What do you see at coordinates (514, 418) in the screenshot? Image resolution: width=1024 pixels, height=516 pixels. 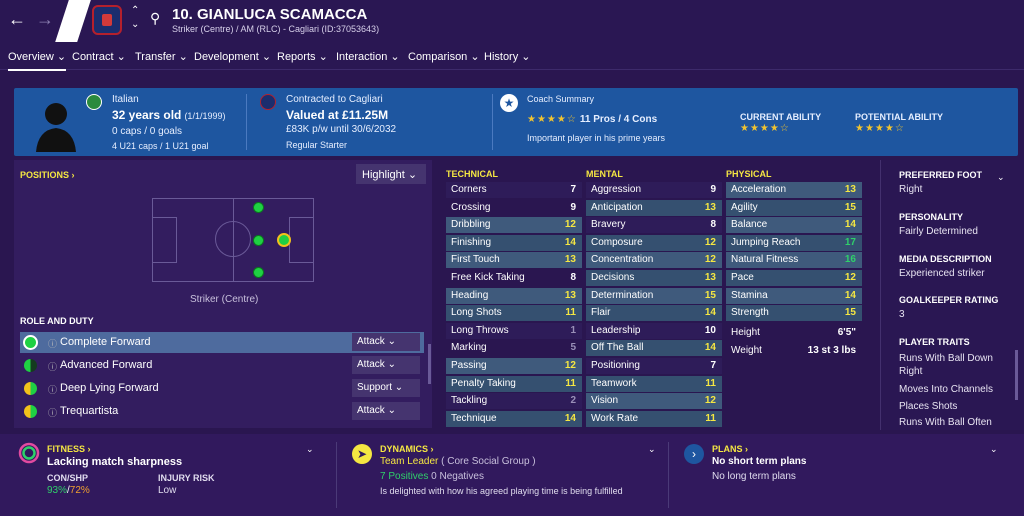 I see `attribute-row: Technique 14` at bounding box center [514, 418].